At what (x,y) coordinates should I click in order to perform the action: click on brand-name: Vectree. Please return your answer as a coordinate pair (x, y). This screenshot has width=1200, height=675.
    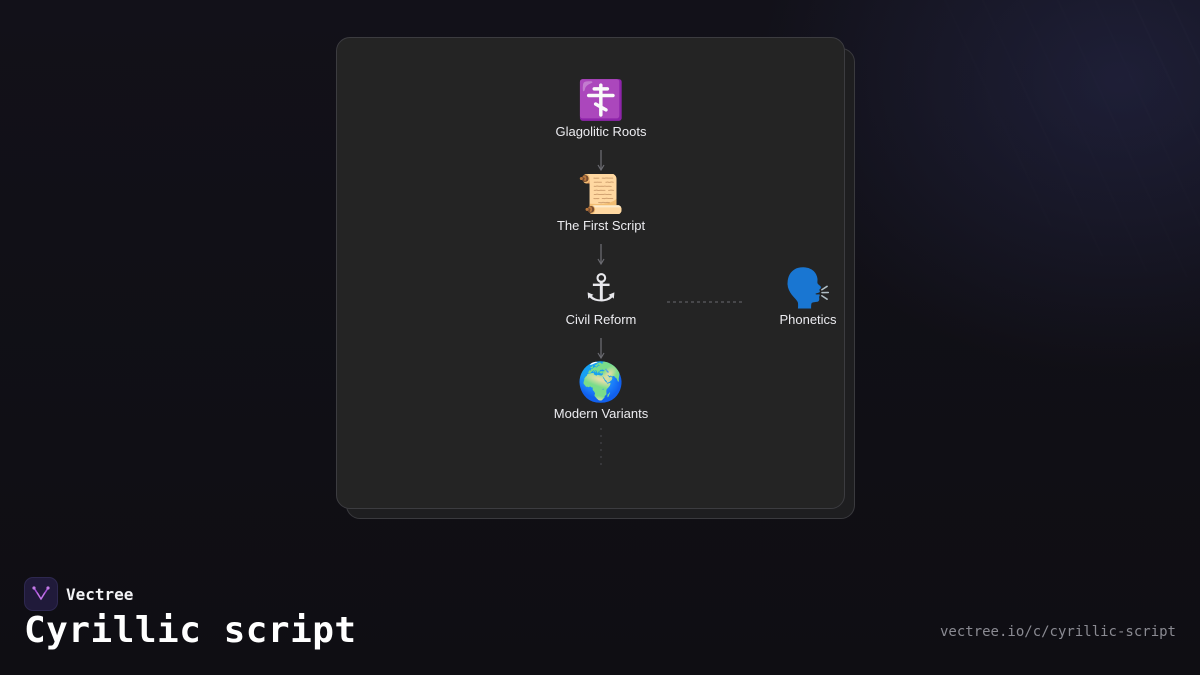
    Looking at the image, I should click on (100, 594).